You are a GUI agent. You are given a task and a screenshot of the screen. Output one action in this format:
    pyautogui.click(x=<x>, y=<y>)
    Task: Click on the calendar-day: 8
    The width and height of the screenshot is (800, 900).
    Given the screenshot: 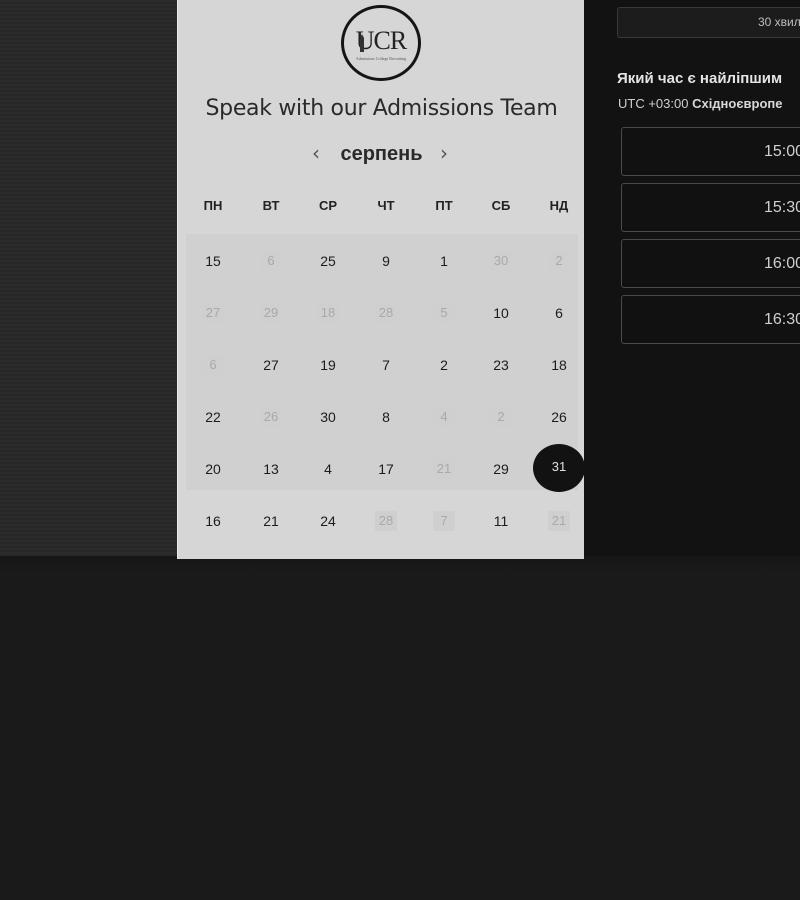 What is the action you would take?
    pyautogui.click(x=386, y=417)
    